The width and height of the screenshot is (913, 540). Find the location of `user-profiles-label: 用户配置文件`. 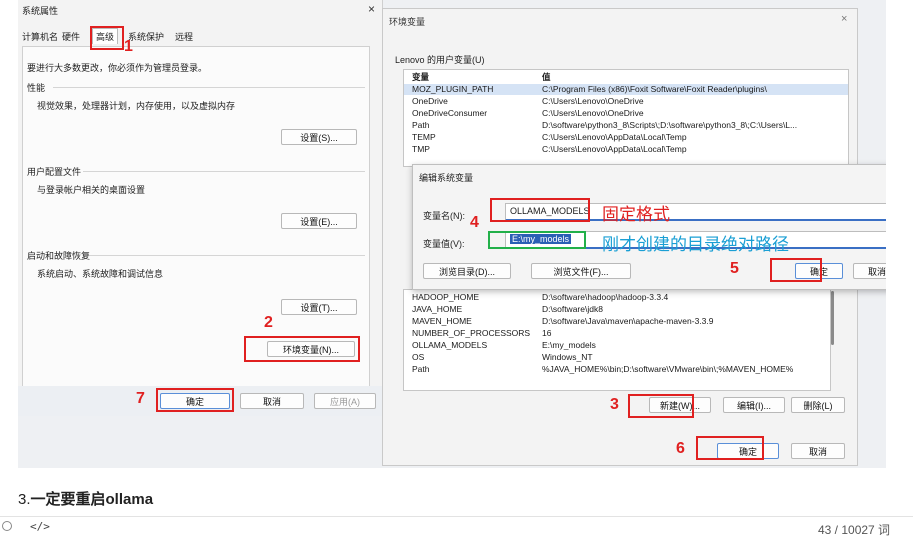

user-profiles-label: 用户配置文件 is located at coordinates (54, 172).